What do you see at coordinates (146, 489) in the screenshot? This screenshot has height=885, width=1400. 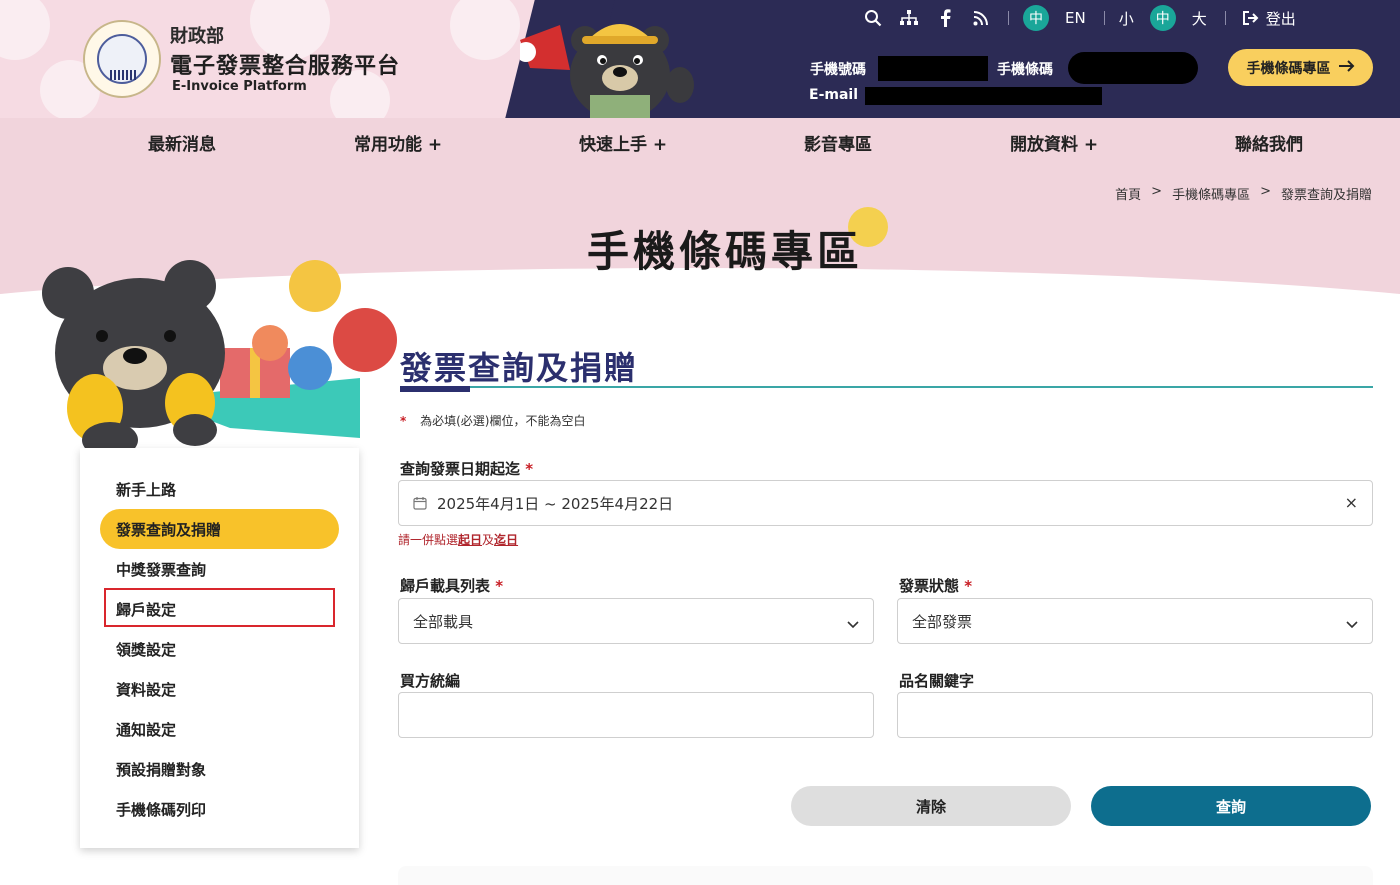 I see `sidebar-item-beginner: 新手上路` at bounding box center [146, 489].